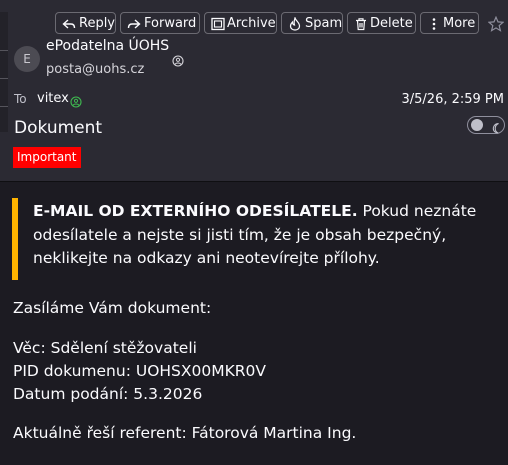  What do you see at coordinates (170, 23) in the screenshot?
I see `forward-label: Forward` at bounding box center [170, 23].